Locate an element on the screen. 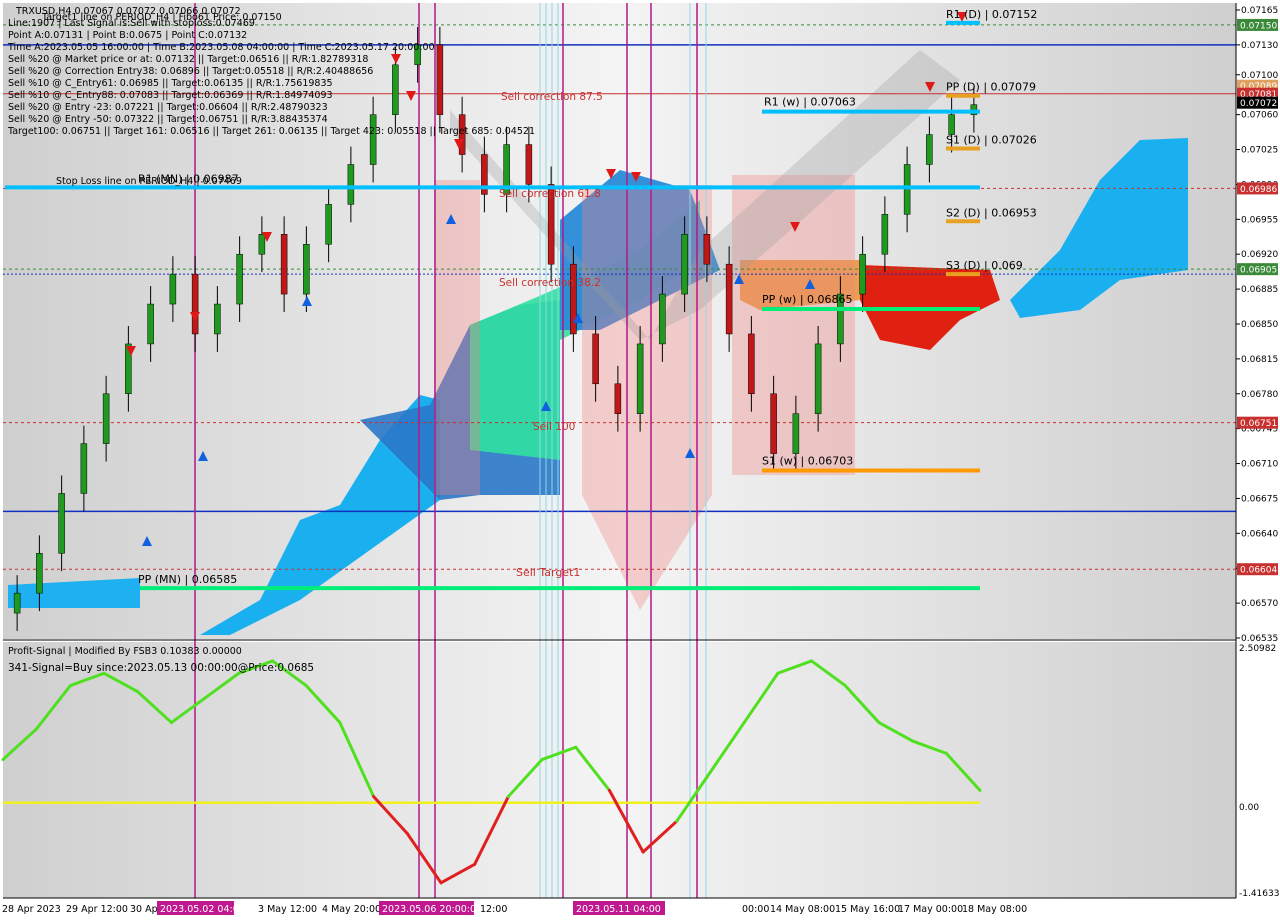 The width and height of the screenshot is (1280, 920). fib-label: Sell 100 is located at coordinates (554, 427).